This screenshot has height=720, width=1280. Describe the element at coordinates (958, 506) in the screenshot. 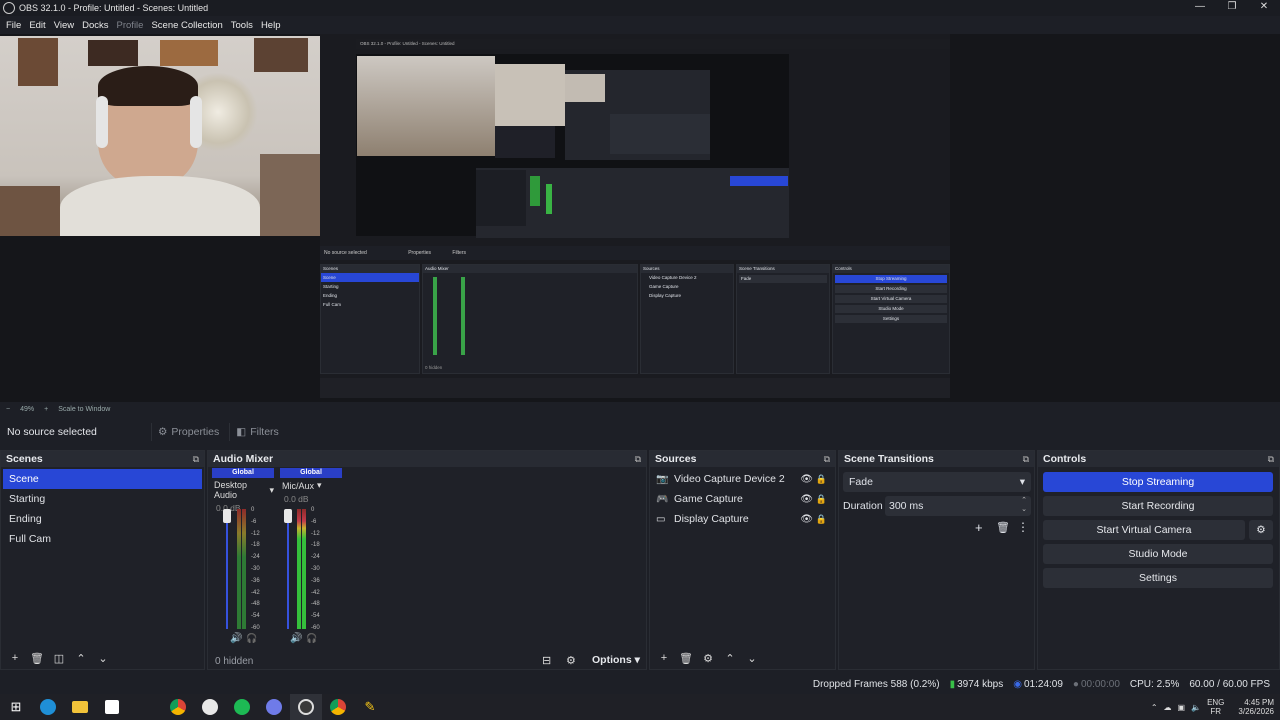

I see `duration-spinbox: 300 ms ⌃ ⌄` at that location.